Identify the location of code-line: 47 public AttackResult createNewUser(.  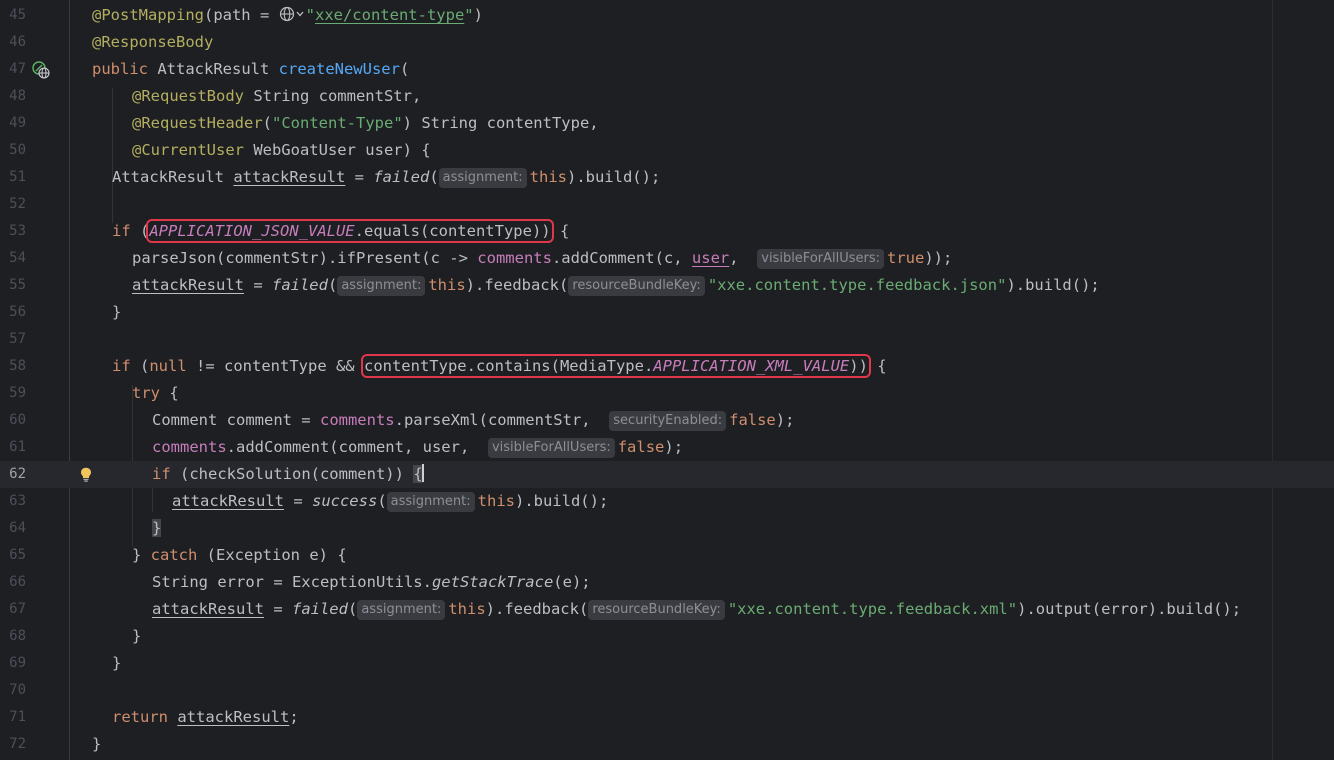
(667, 69).